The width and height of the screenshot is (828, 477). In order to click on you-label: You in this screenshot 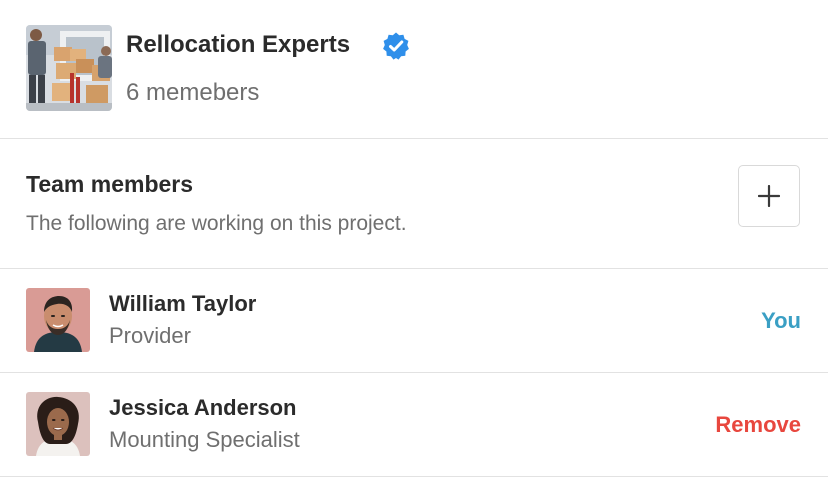, I will do `click(781, 320)`.